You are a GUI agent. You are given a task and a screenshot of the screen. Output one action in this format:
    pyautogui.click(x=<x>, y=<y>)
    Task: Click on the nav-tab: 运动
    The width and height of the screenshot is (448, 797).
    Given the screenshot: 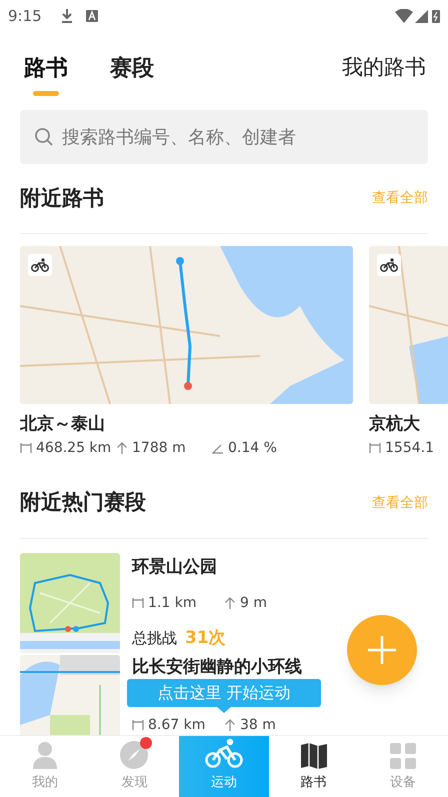 What is the action you would take?
    pyautogui.click(x=224, y=766)
    